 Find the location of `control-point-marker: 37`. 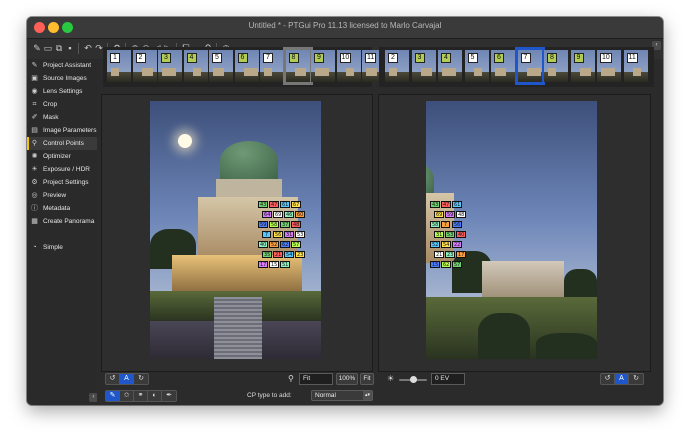

control-point-marker: 37 is located at coordinates (285, 224).